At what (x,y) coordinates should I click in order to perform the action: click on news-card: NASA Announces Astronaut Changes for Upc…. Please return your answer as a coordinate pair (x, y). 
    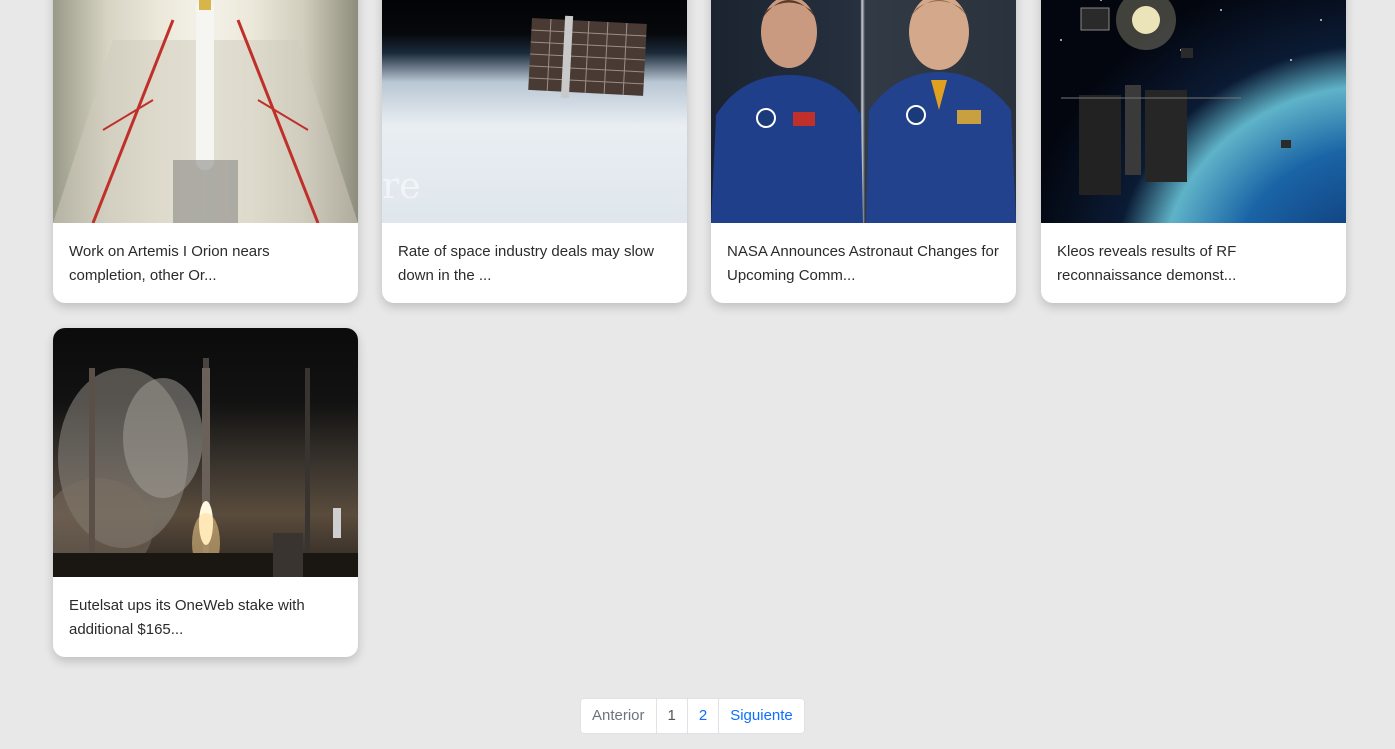
    Looking at the image, I should click on (863, 151).